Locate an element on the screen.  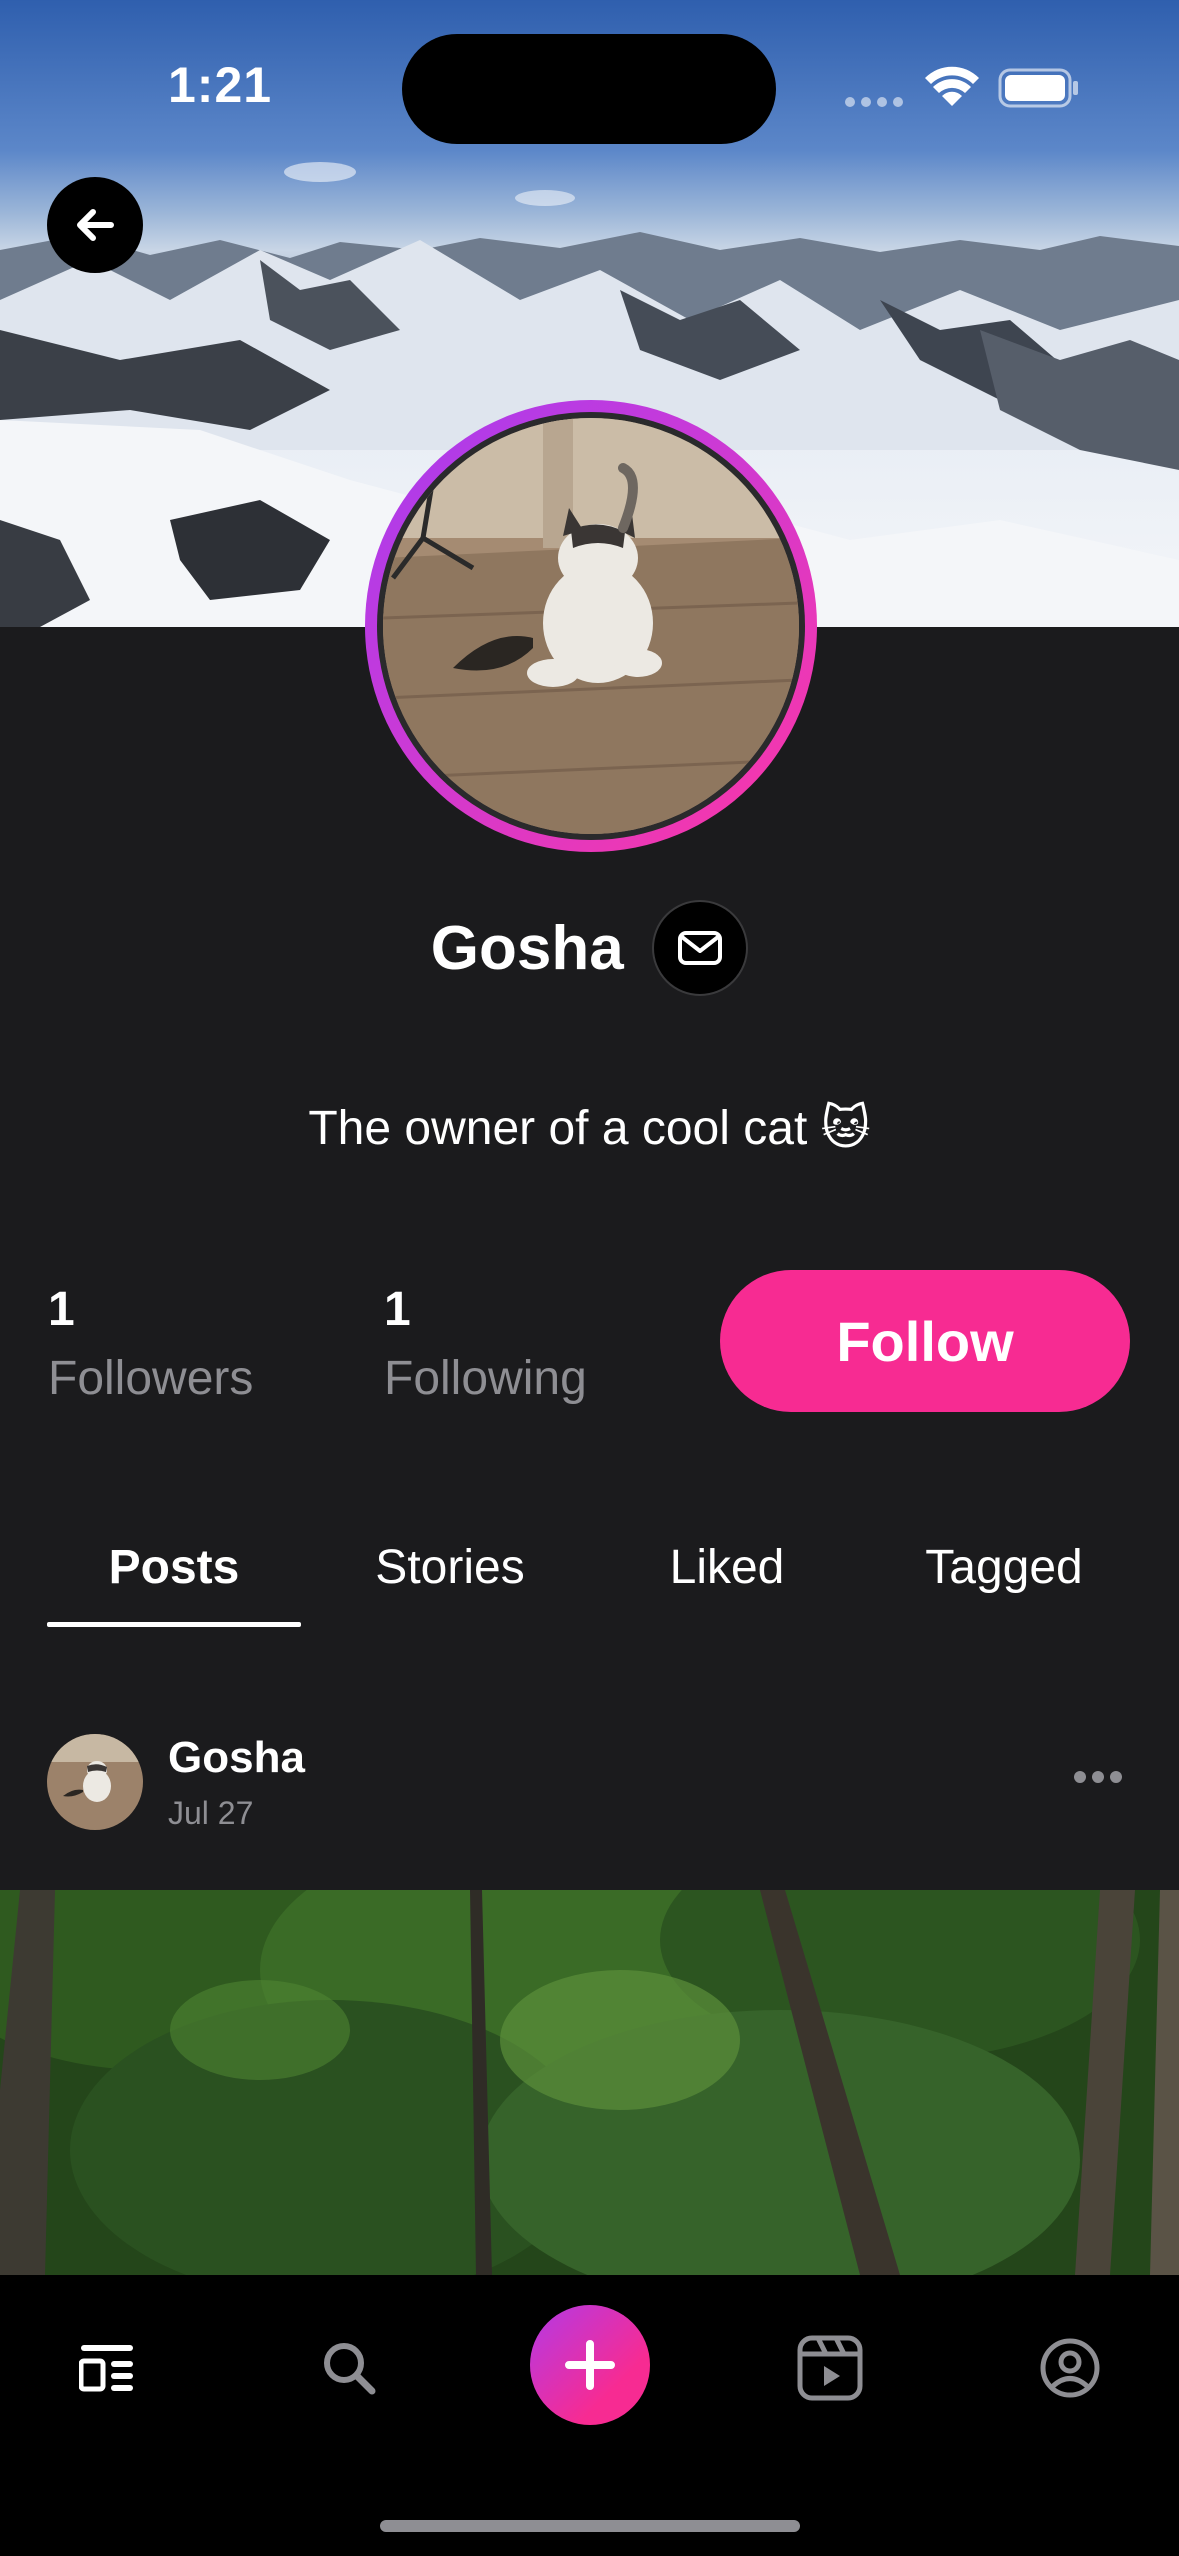
profile-avatar is located at coordinates (591, 626).